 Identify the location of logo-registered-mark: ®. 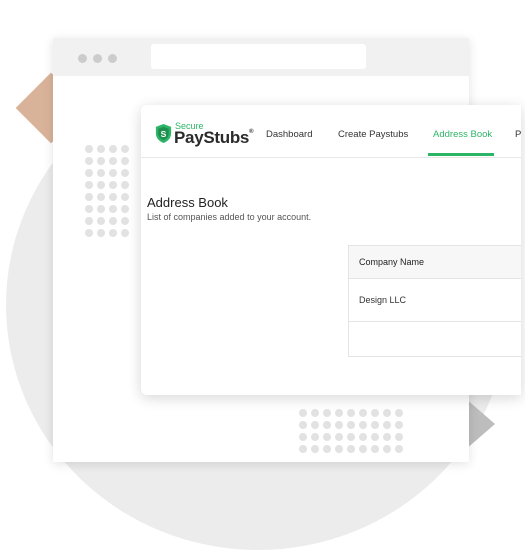
(251, 132).